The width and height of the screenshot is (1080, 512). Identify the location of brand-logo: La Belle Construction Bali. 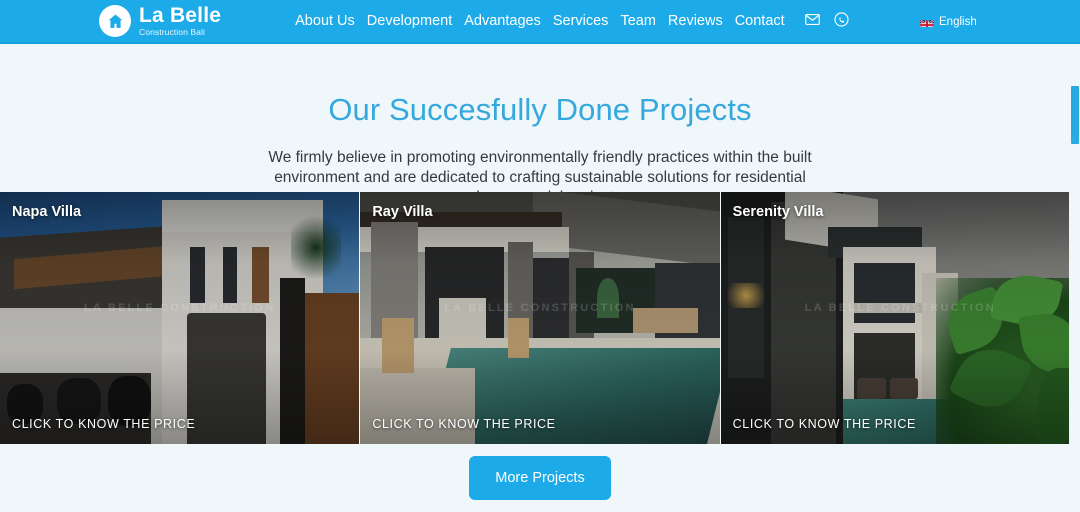
(160, 21).